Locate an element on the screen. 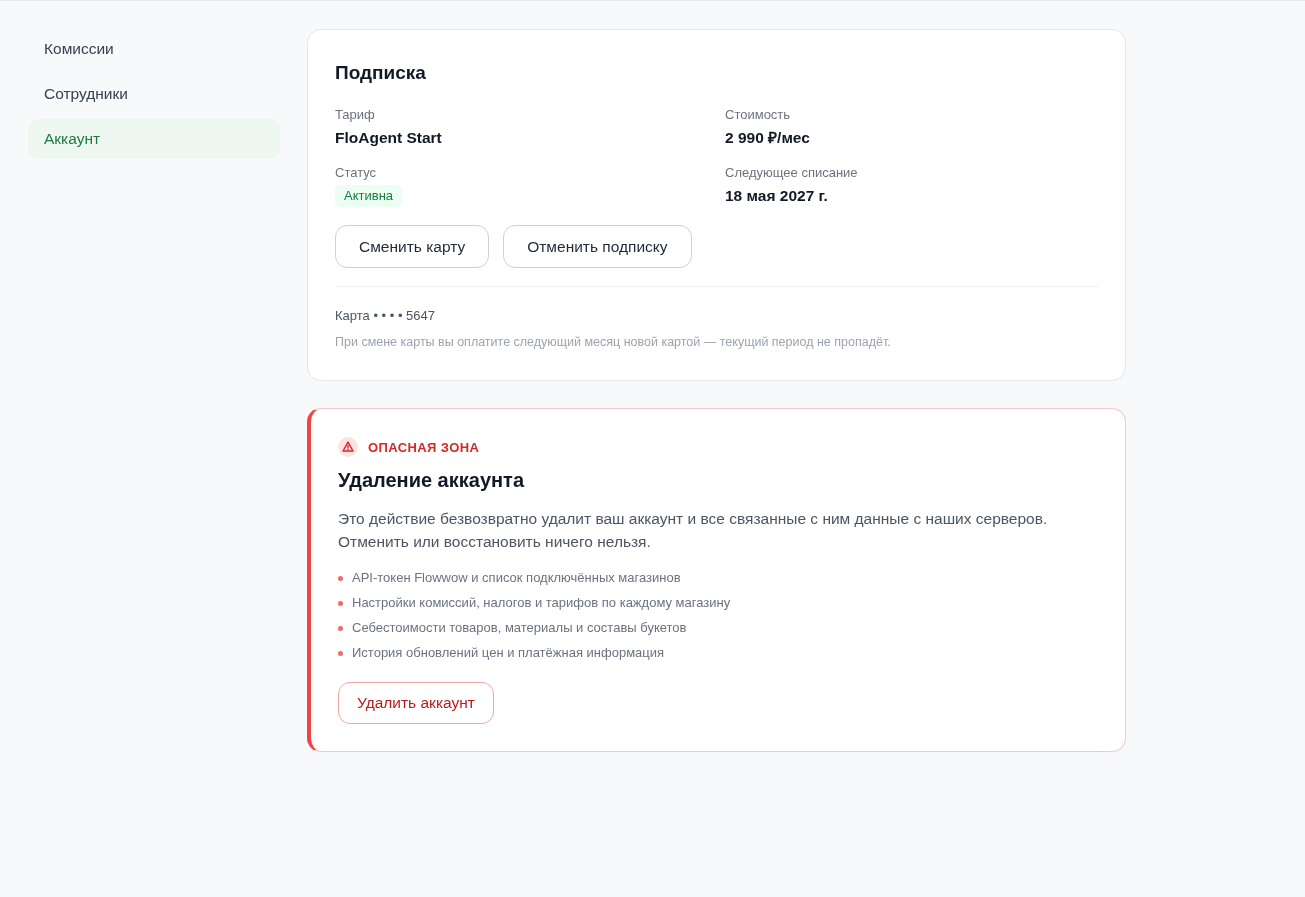 This screenshot has height=897, width=1305. card-number: Карта • • • • 5647 is located at coordinates (385, 316).